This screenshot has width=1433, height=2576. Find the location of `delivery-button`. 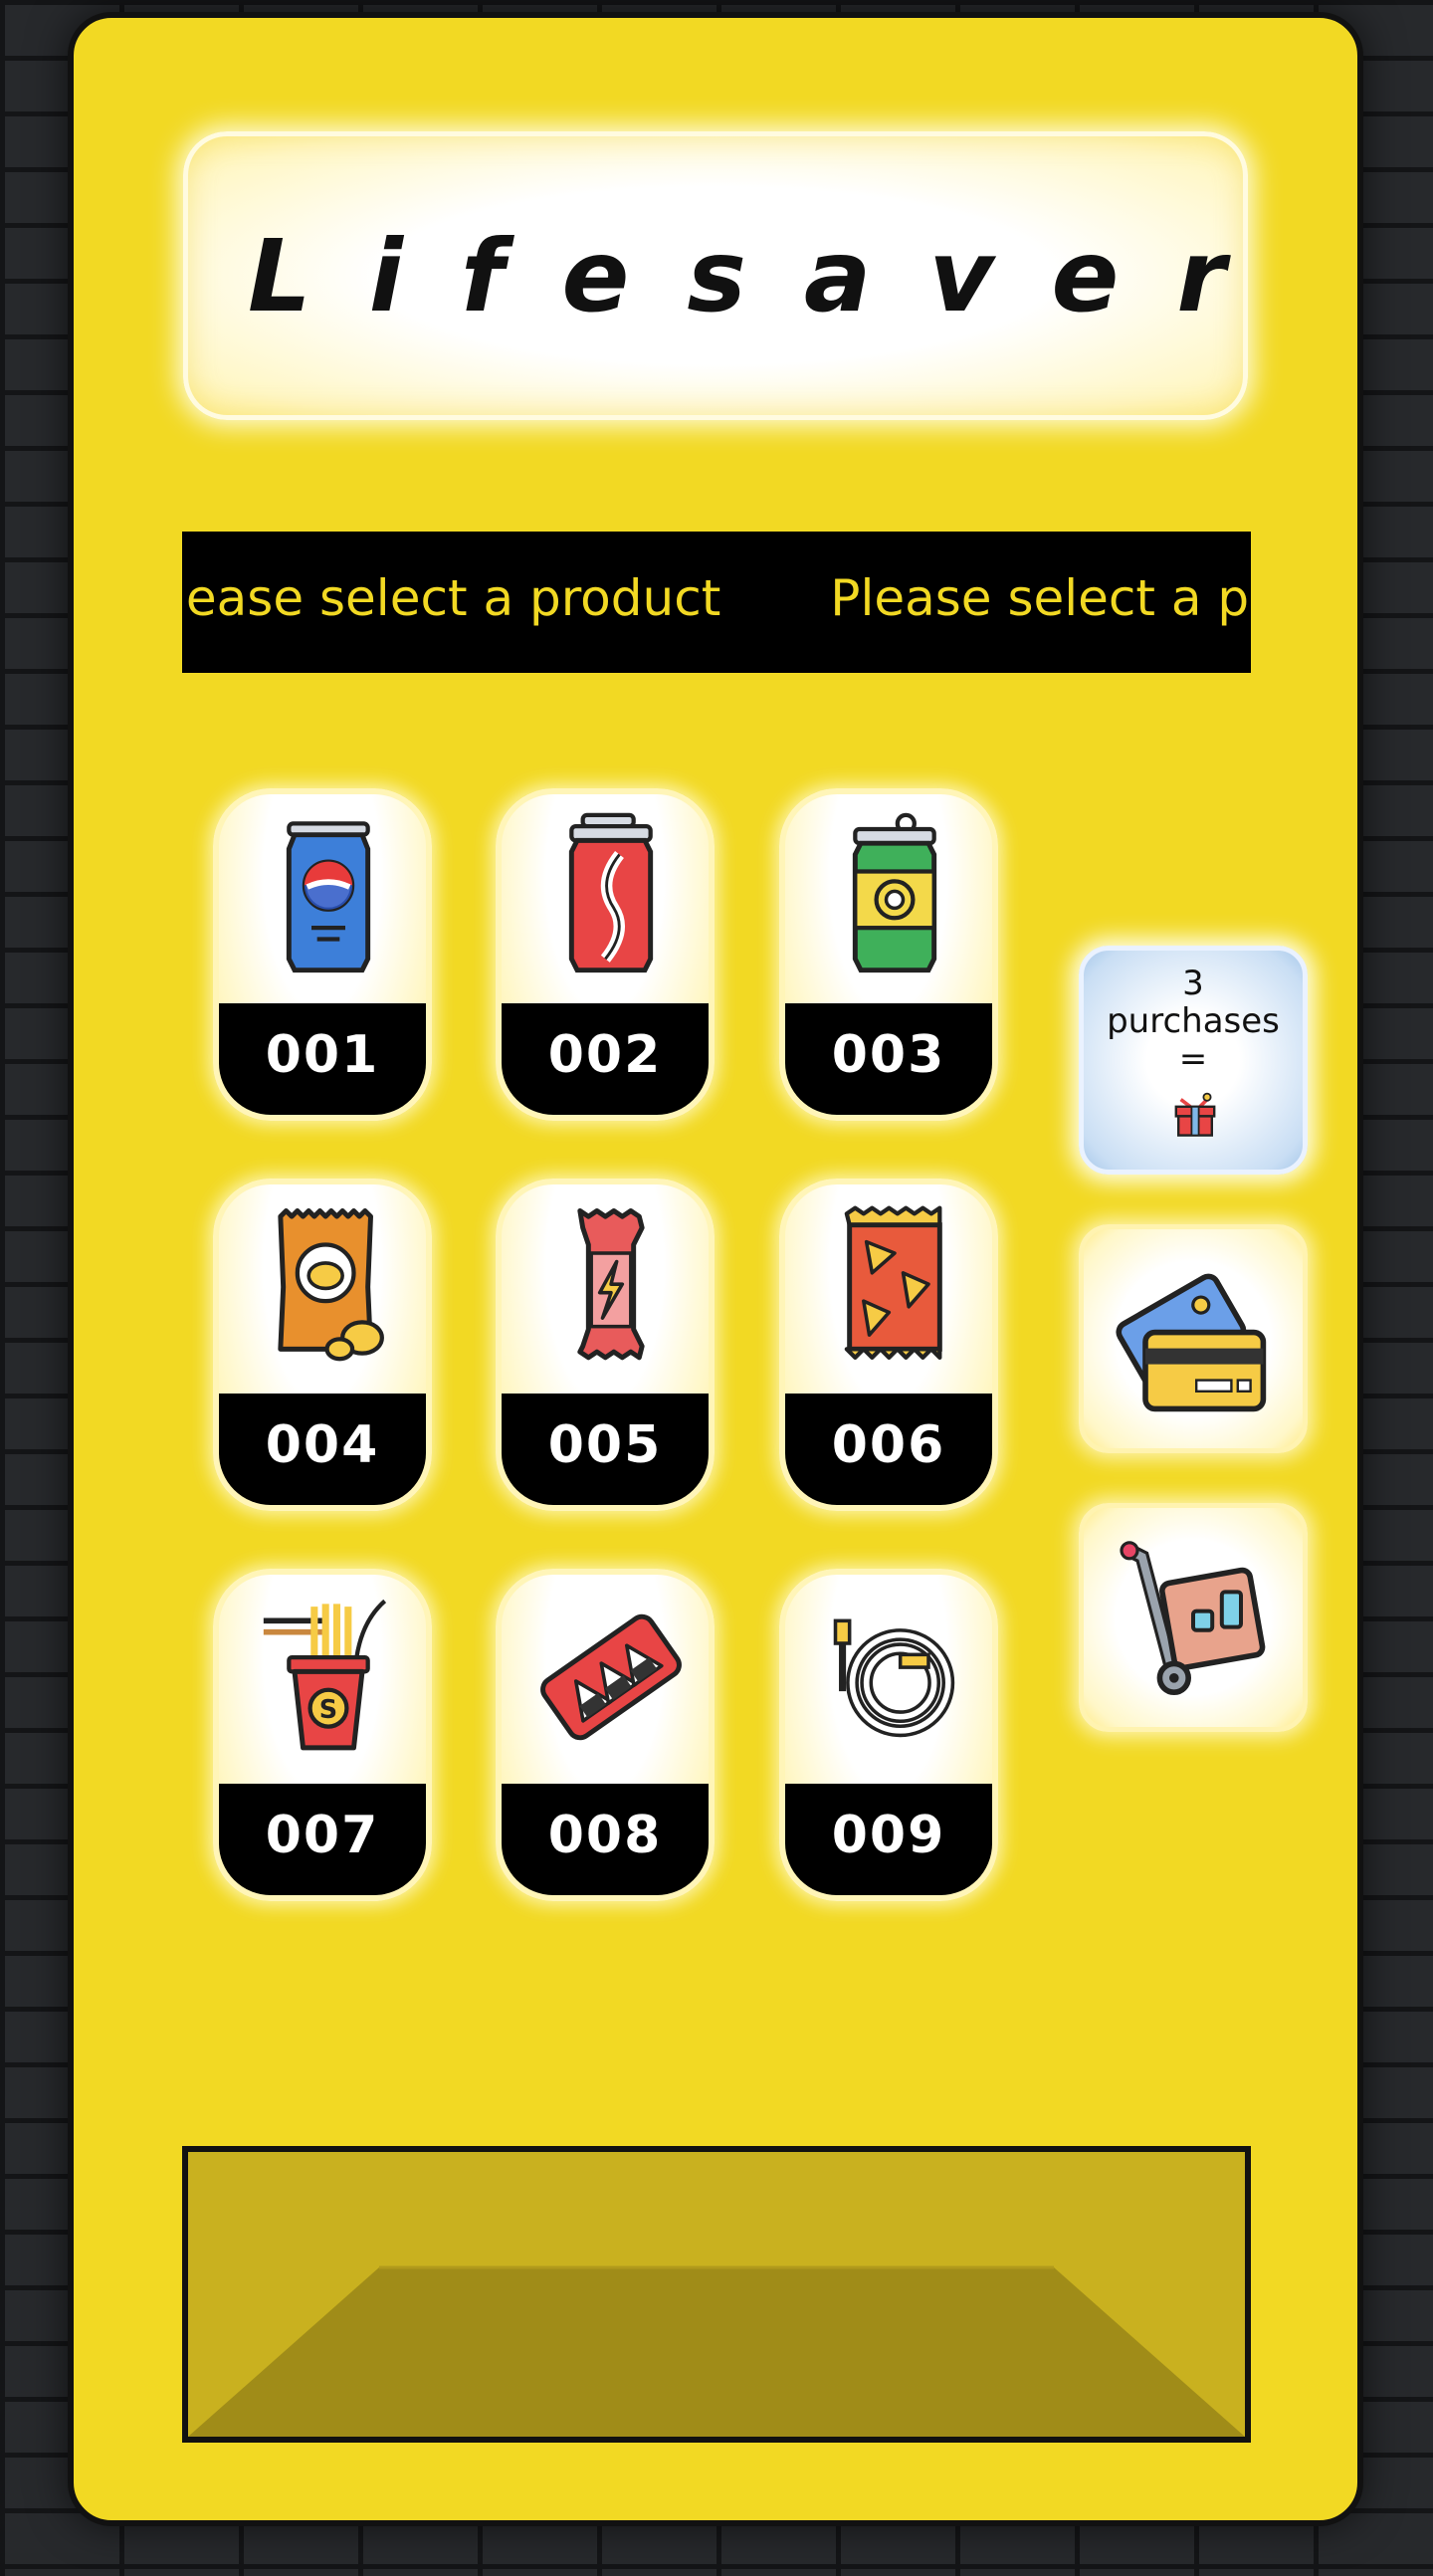

delivery-button is located at coordinates (1193, 1617).